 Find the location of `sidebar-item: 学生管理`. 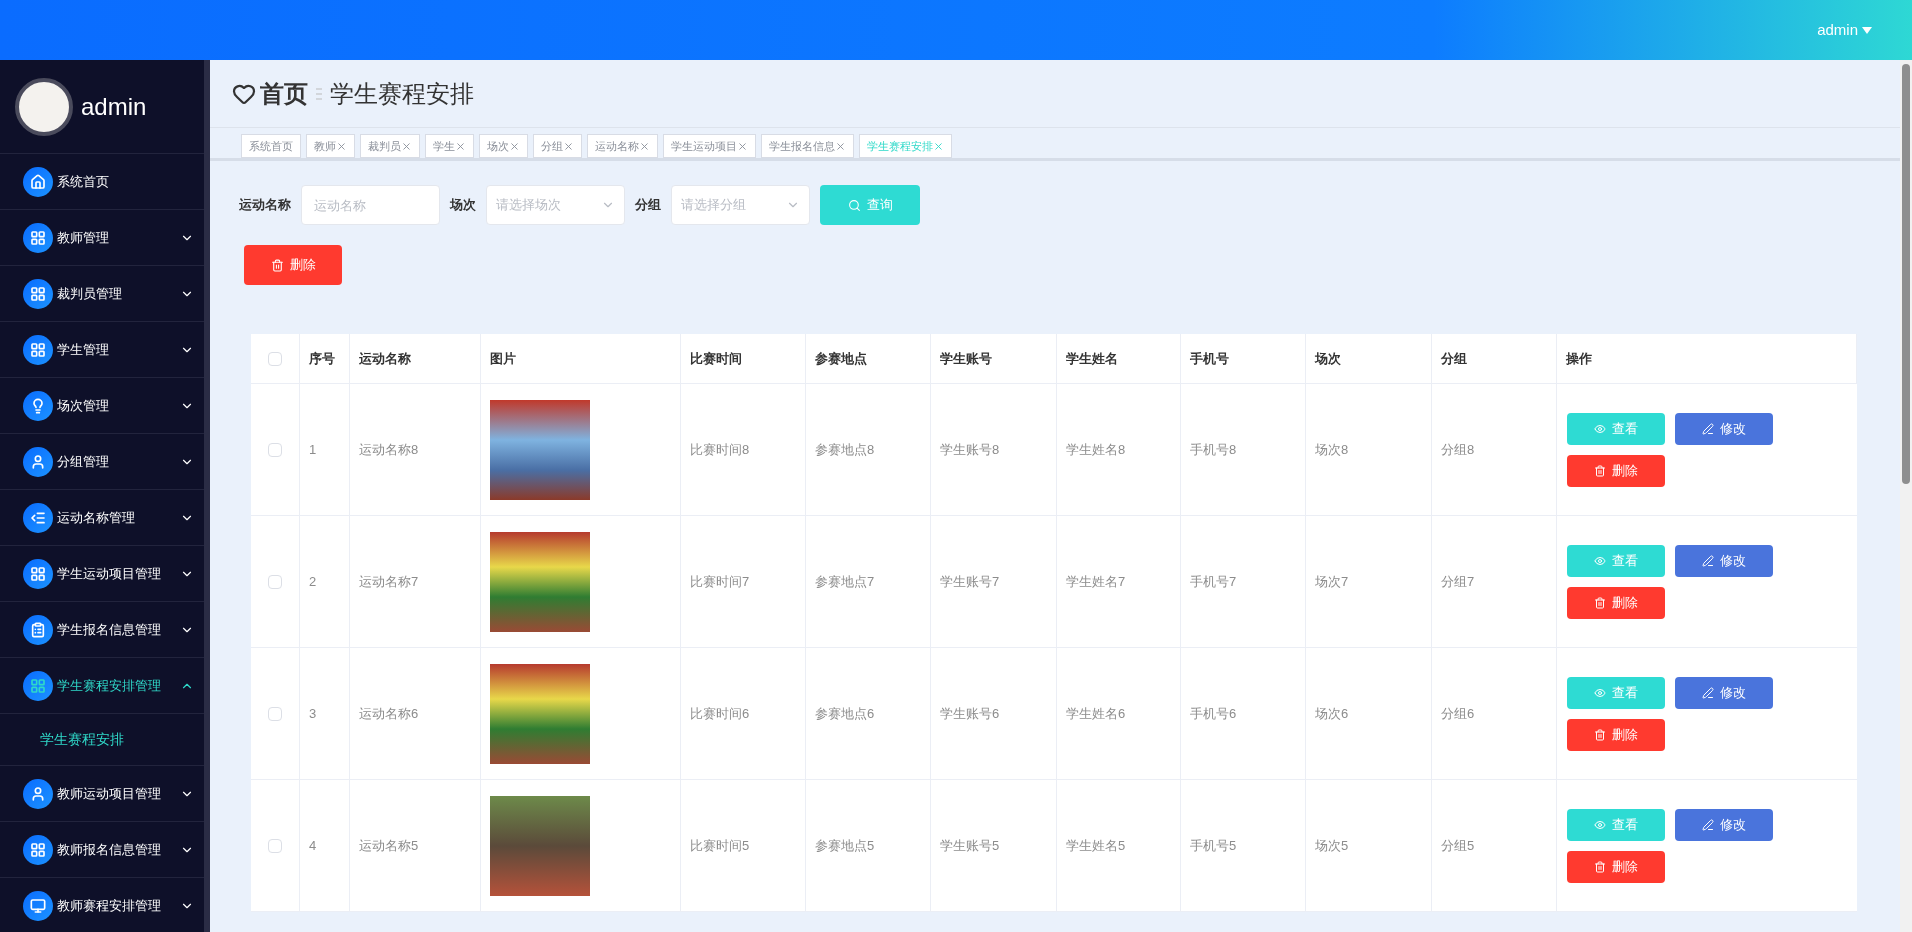

sidebar-item: 学生管理 is located at coordinates (102, 350).